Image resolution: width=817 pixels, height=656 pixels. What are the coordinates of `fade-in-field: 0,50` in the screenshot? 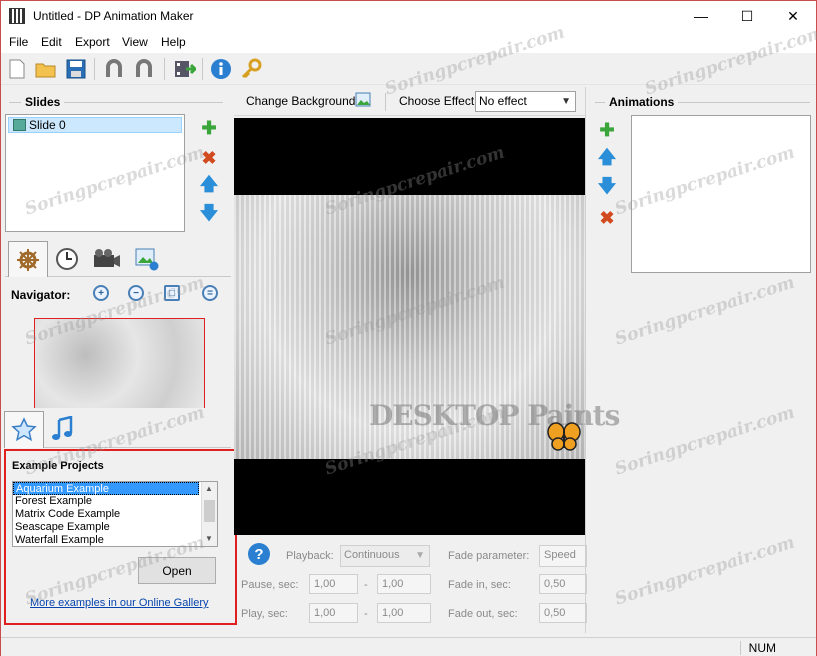 It's located at (563, 584).